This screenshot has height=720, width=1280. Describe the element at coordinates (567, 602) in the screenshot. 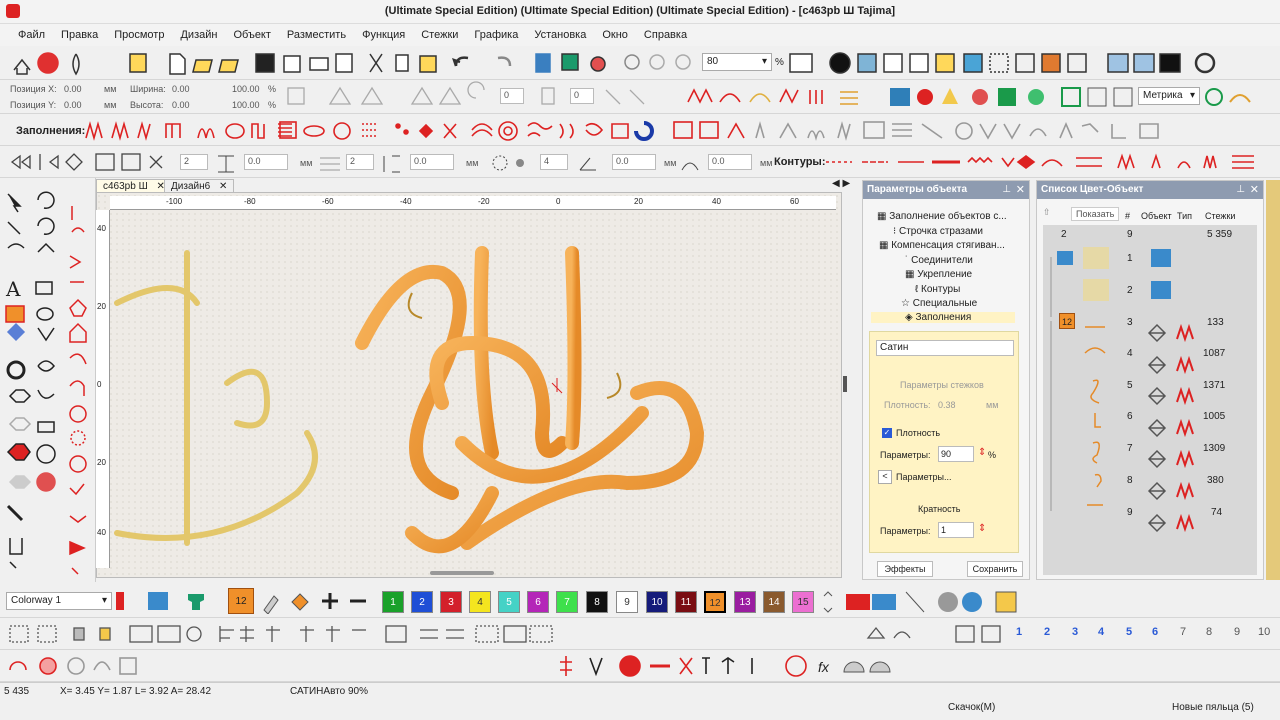

I see `palette-swatch-7: 7` at that location.